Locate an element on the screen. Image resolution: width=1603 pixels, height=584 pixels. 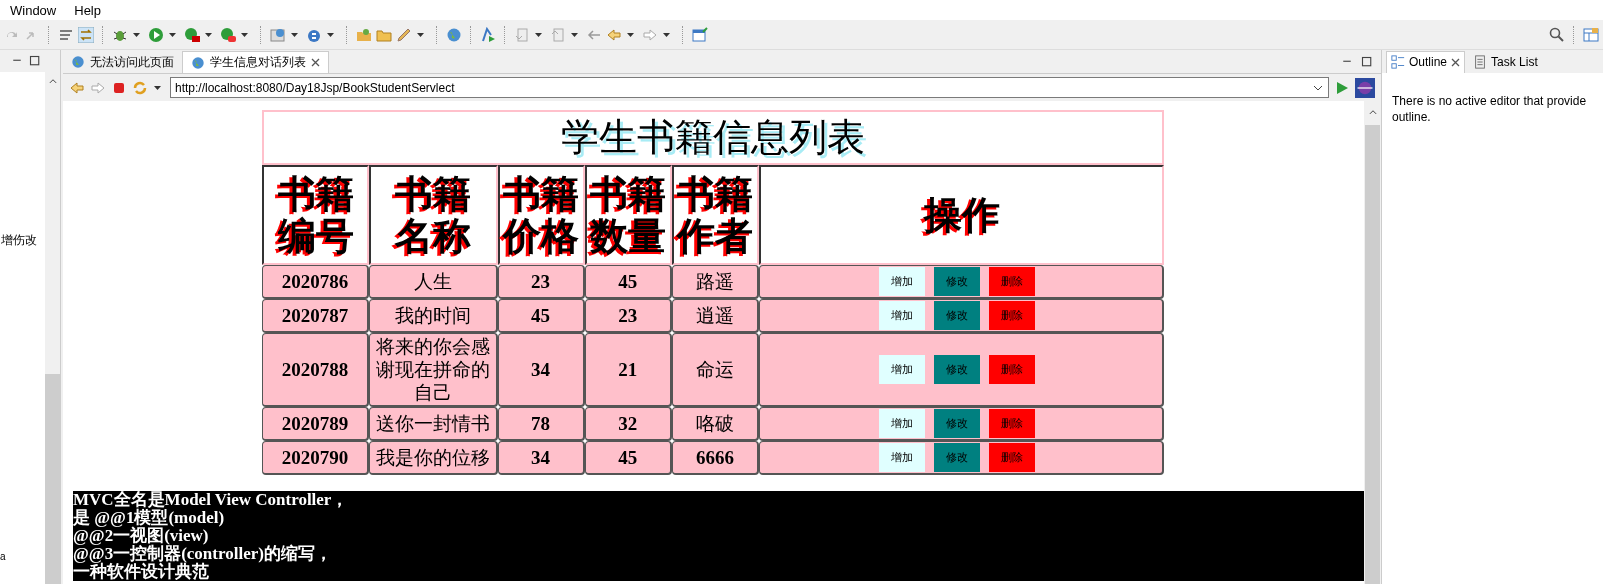
table-cell: 6666 is located at coordinates (715, 458).